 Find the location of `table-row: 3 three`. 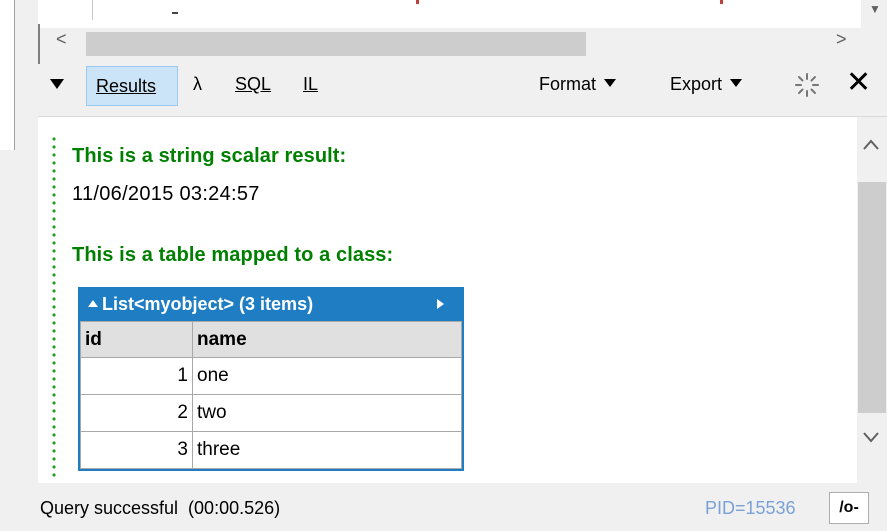

table-row: 3 three is located at coordinates (271, 450).